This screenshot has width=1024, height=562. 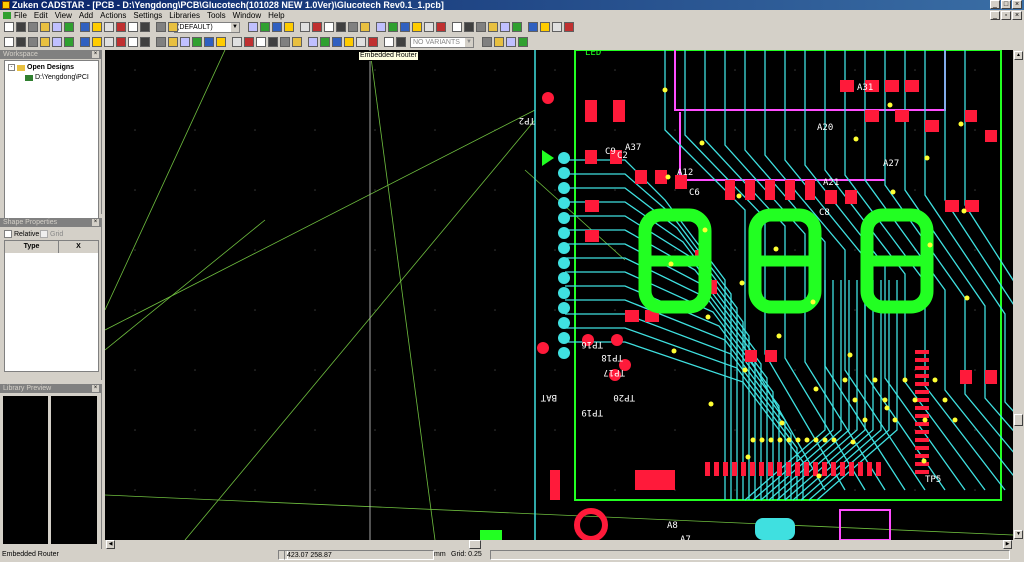 What do you see at coordinates (32, 247) in the screenshot?
I see `column-type: Type` at bounding box center [32, 247].